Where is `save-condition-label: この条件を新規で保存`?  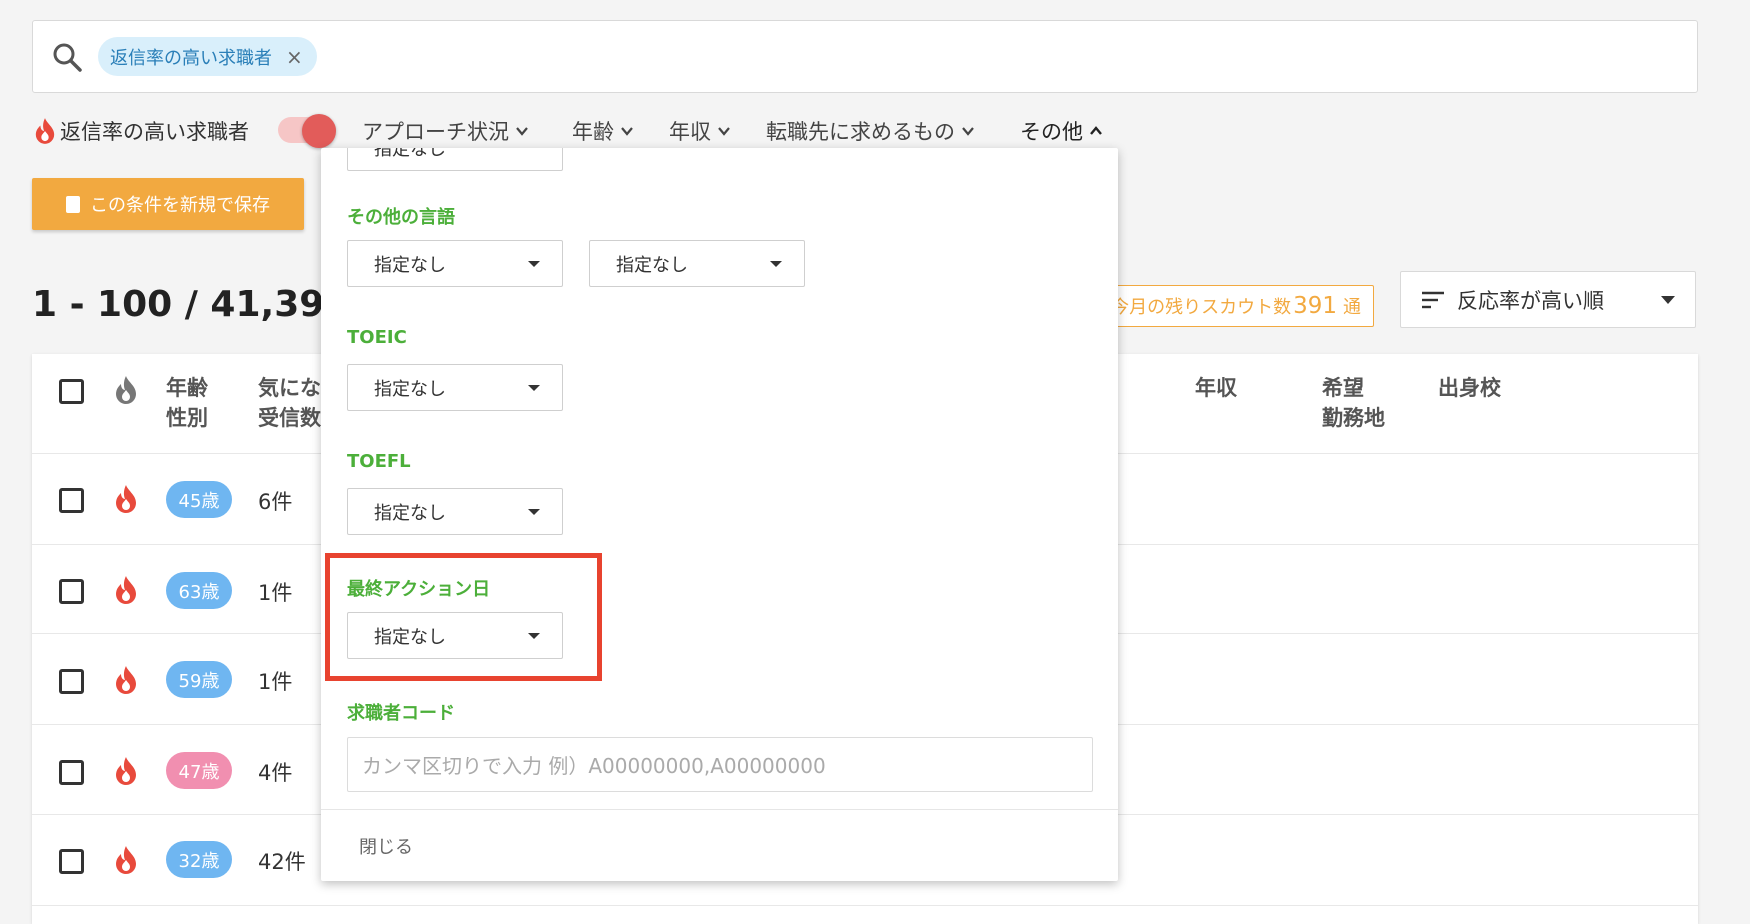
save-condition-label: この条件を新規で保存 is located at coordinates (180, 205).